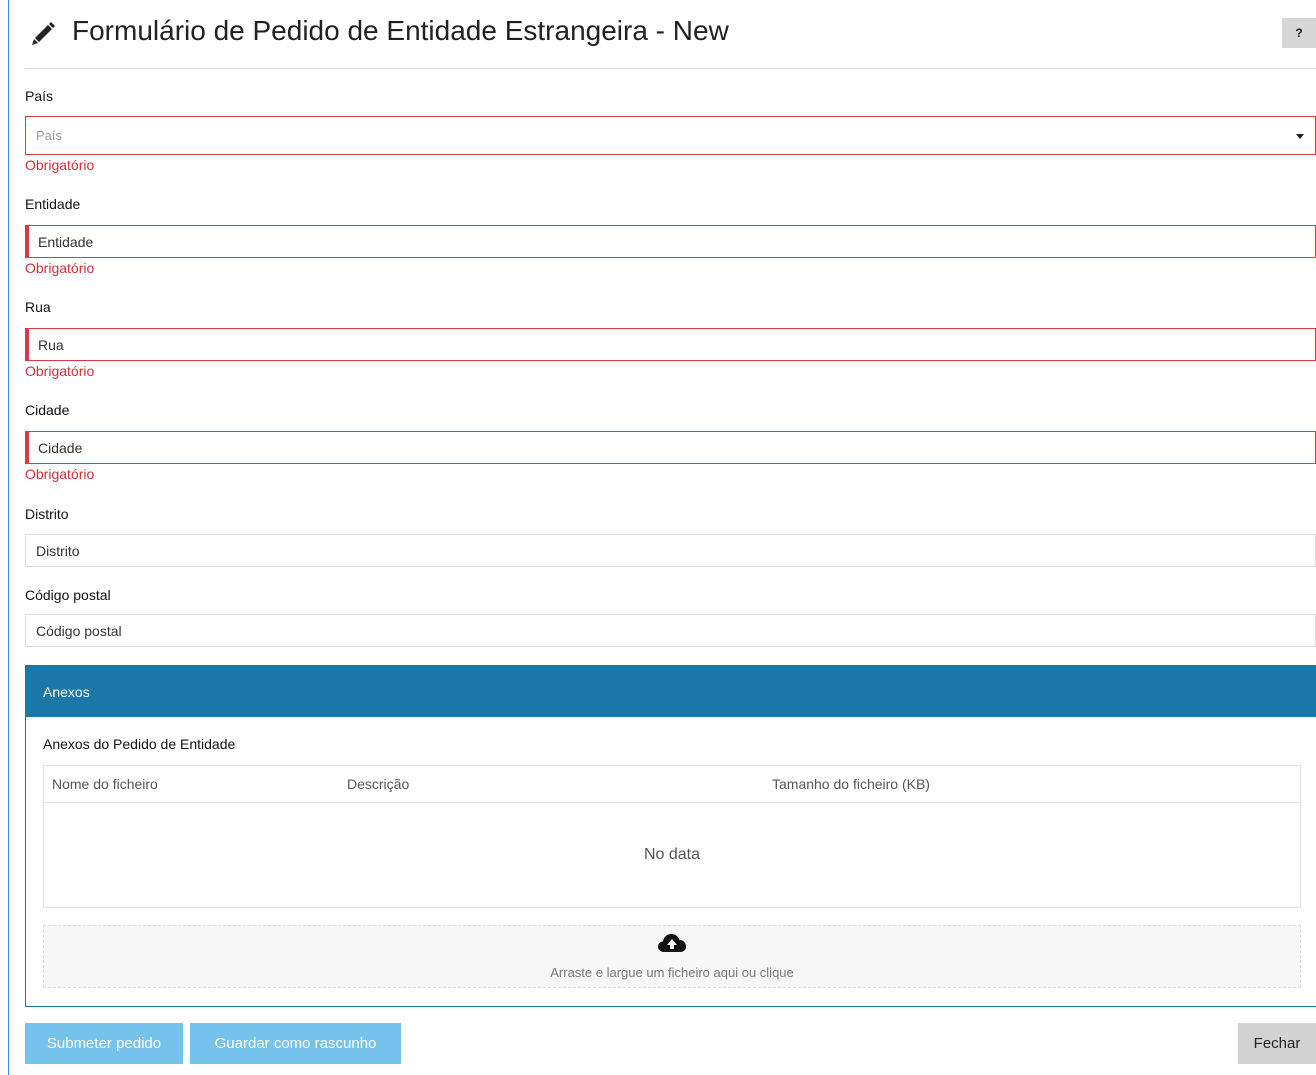 The height and width of the screenshot is (1075, 1316). Describe the element at coordinates (672, 943) in the screenshot. I see `cloud-upload-icon` at that location.